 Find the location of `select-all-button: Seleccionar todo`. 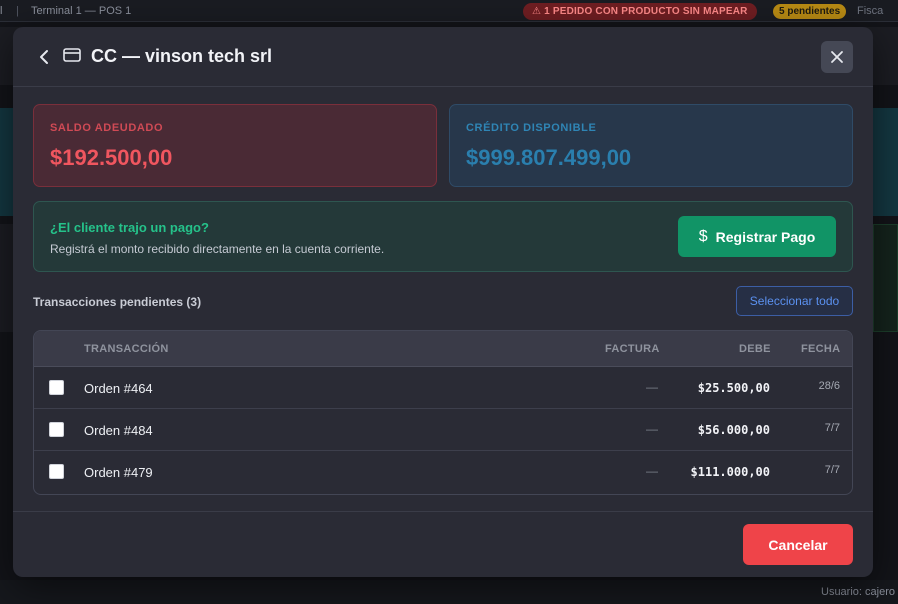

select-all-button: Seleccionar todo is located at coordinates (794, 301).